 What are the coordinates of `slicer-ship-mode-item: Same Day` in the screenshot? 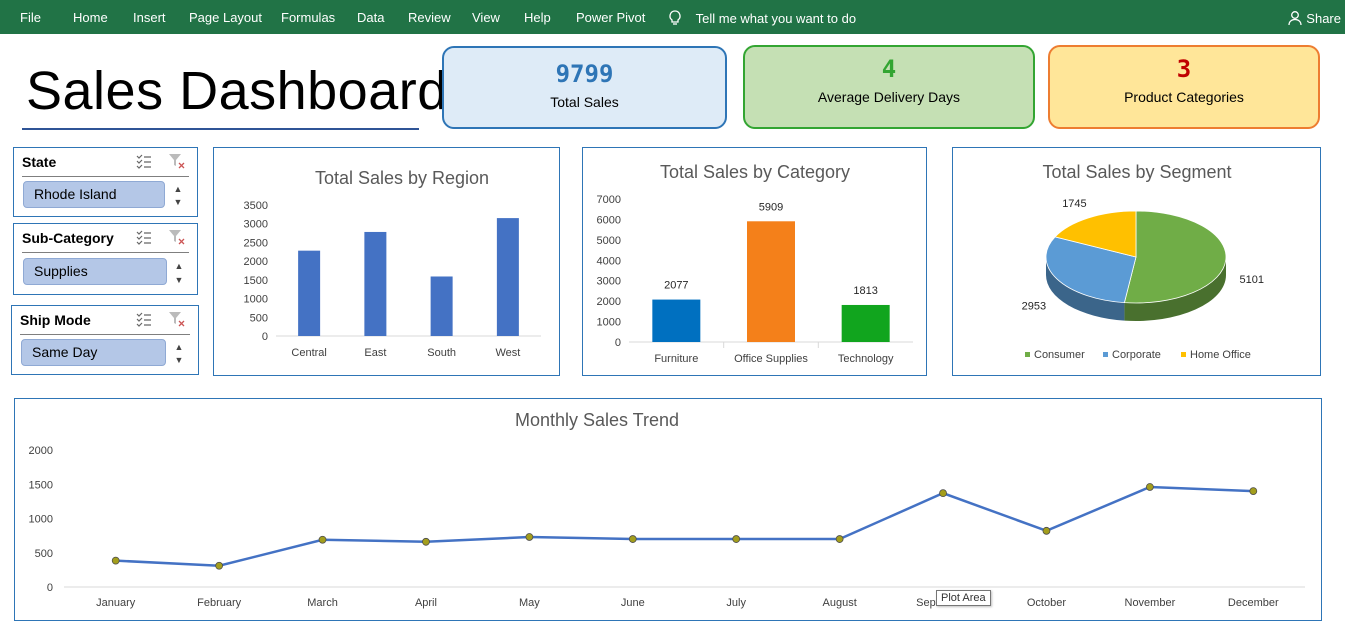 It's located at (93, 352).